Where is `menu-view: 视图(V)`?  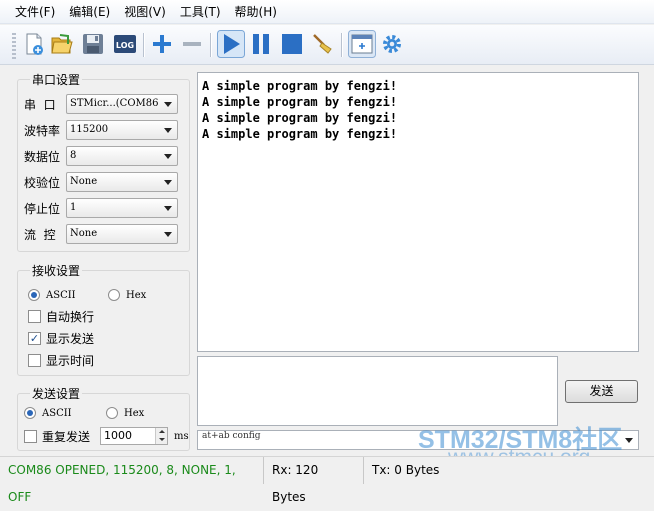
menu-view: 视图(V) is located at coordinates (145, 12).